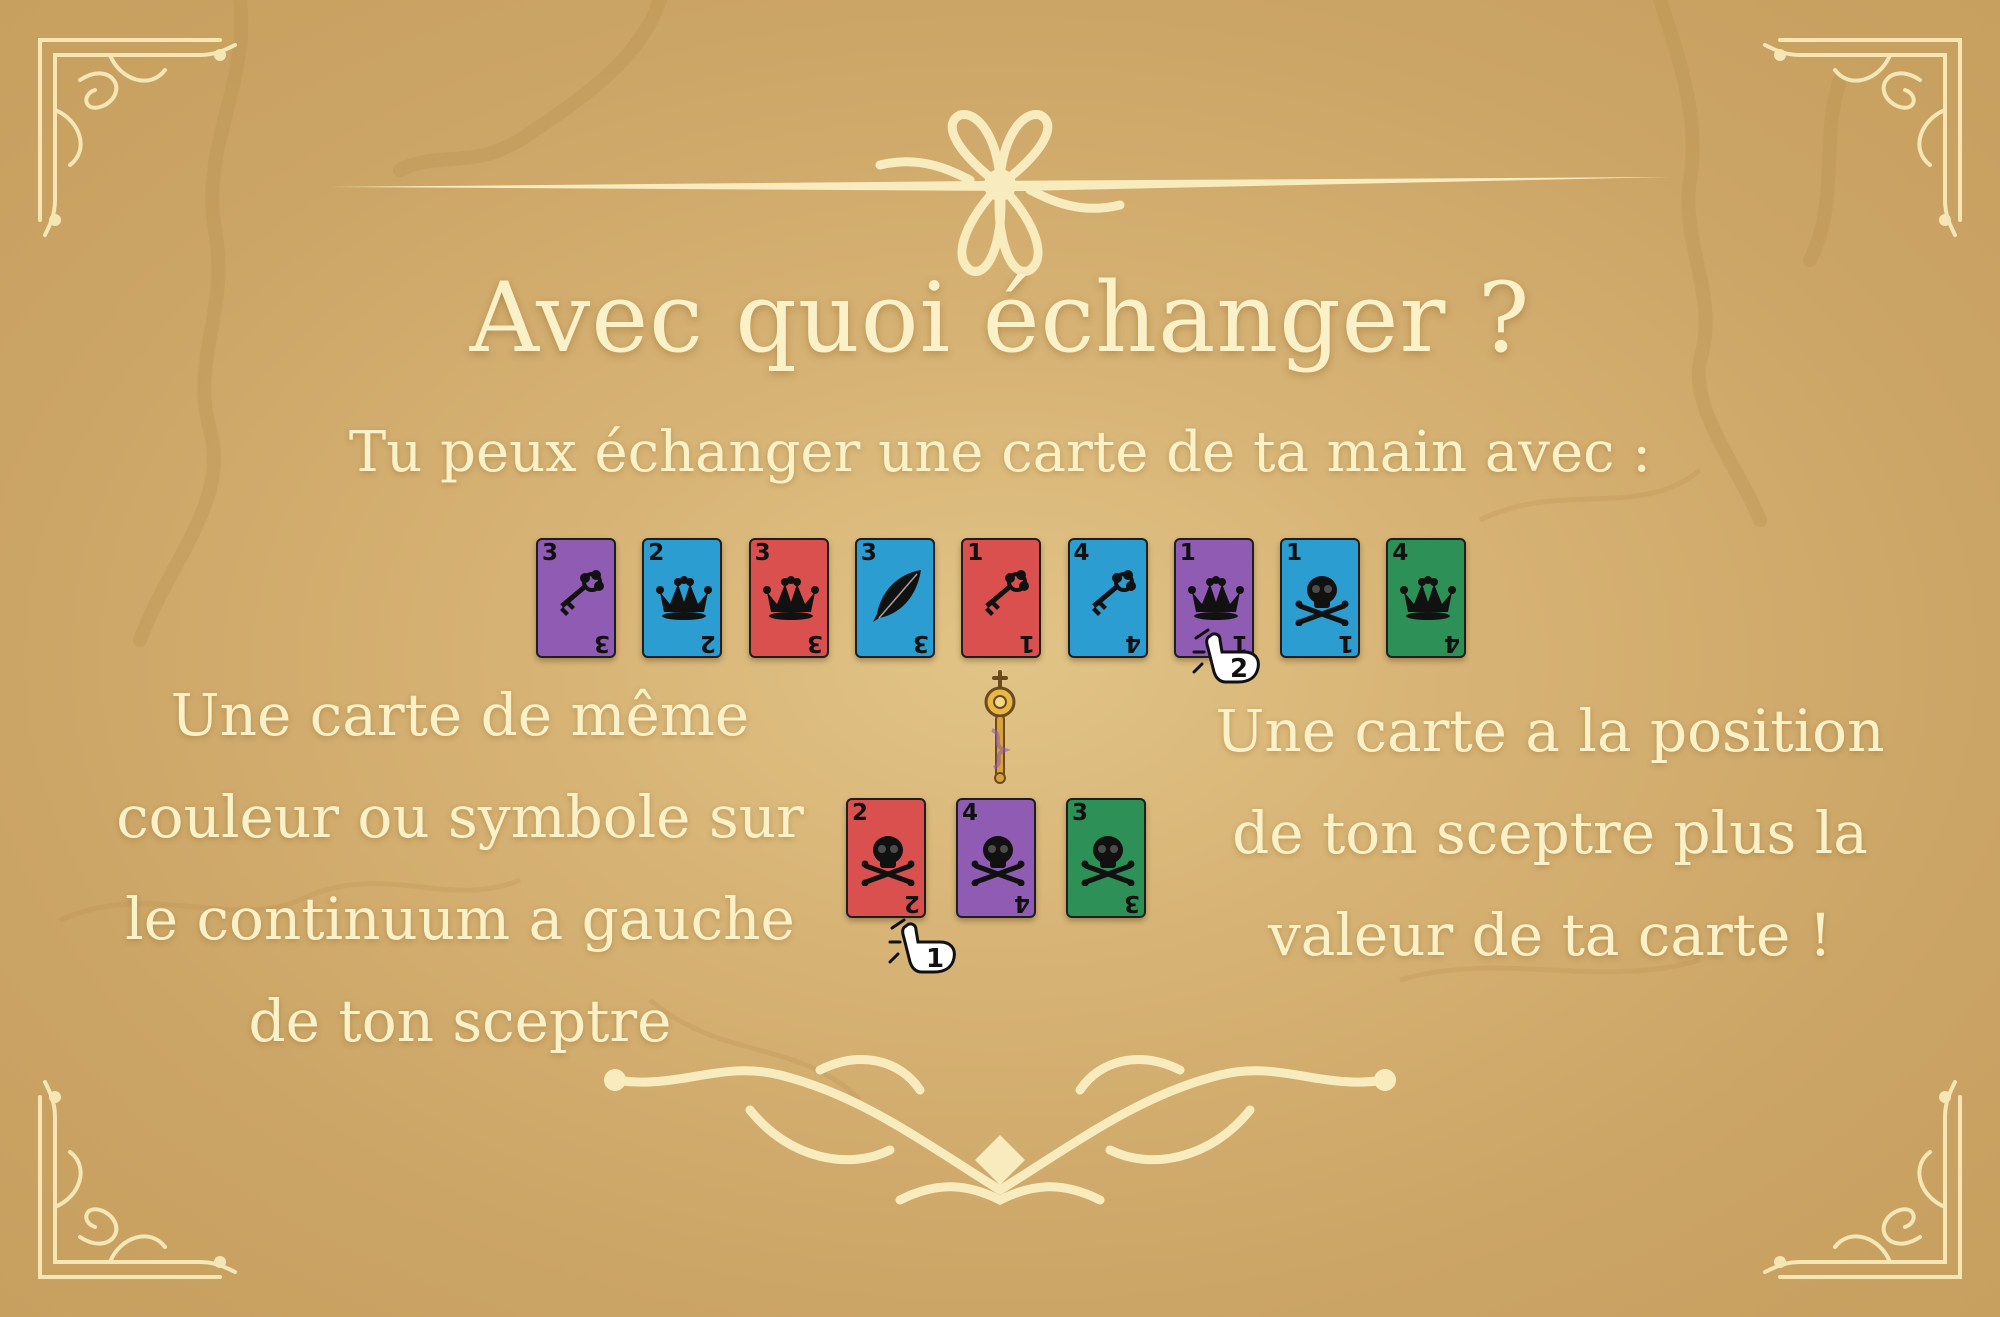 The width and height of the screenshot is (2000, 1317). What do you see at coordinates (1000, 318) in the screenshot?
I see `page-title: Avec quoi échanger ?` at bounding box center [1000, 318].